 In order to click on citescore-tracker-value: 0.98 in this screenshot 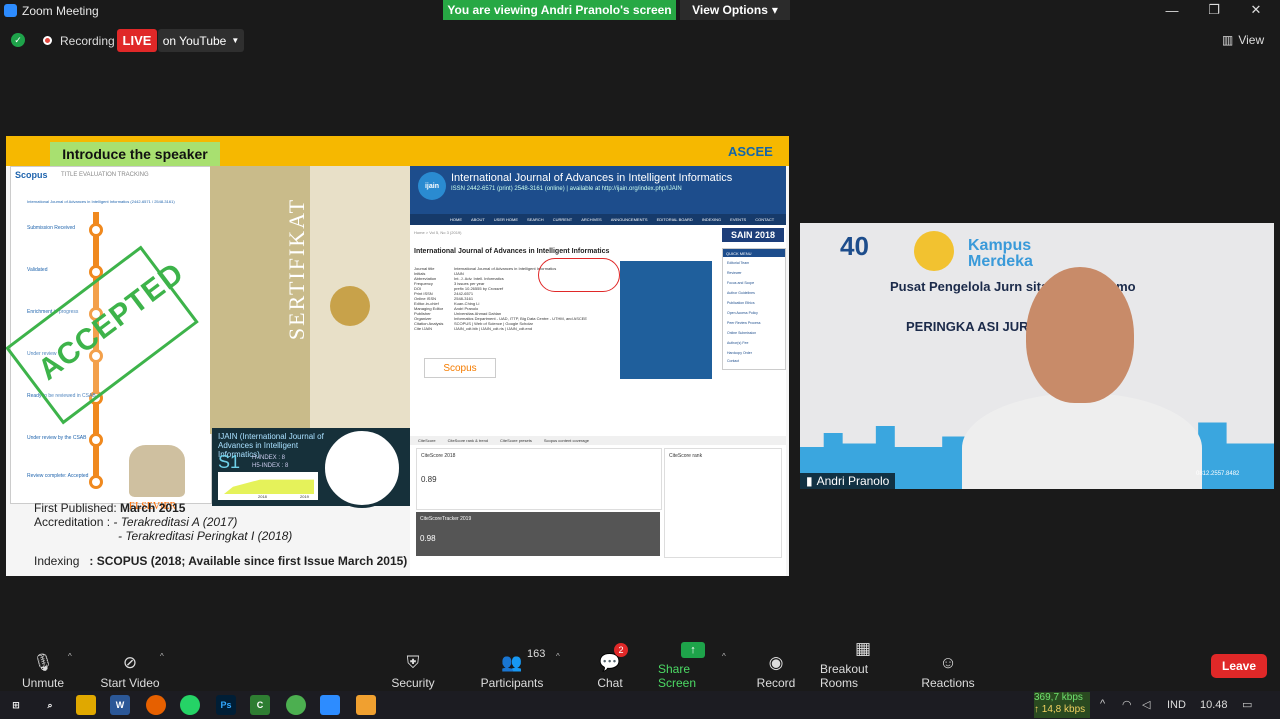, I will do `click(428, 538)`.